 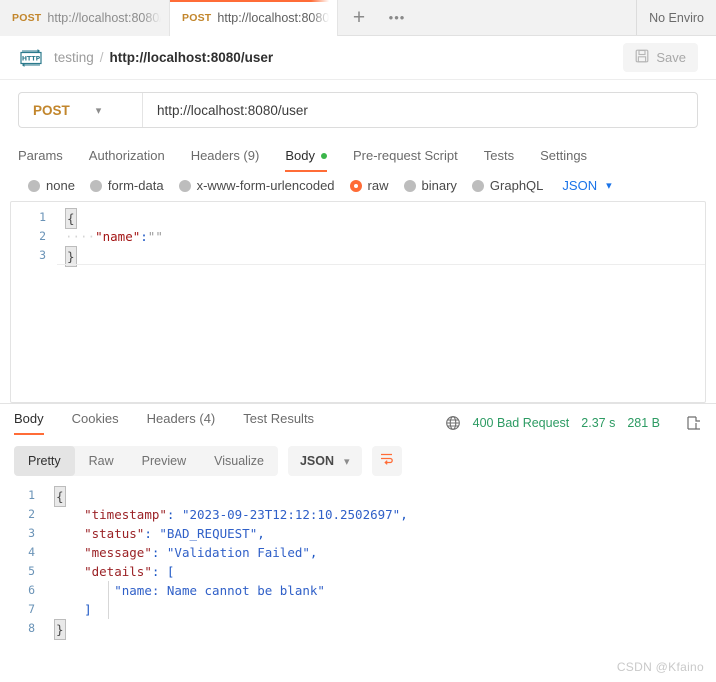 I want to click on radio-label: form-data, so click(x=135, y=185).